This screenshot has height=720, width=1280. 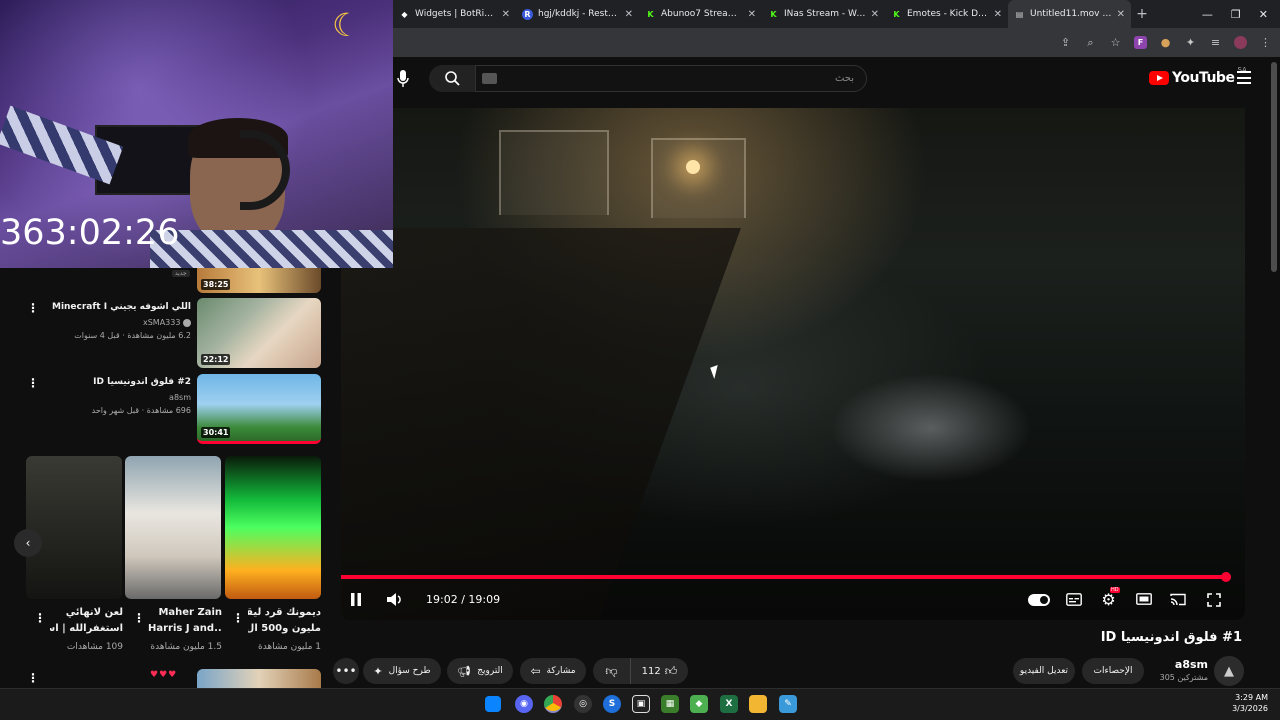 I want to click on more-actions-button: •••, so click(x=346, y=671).